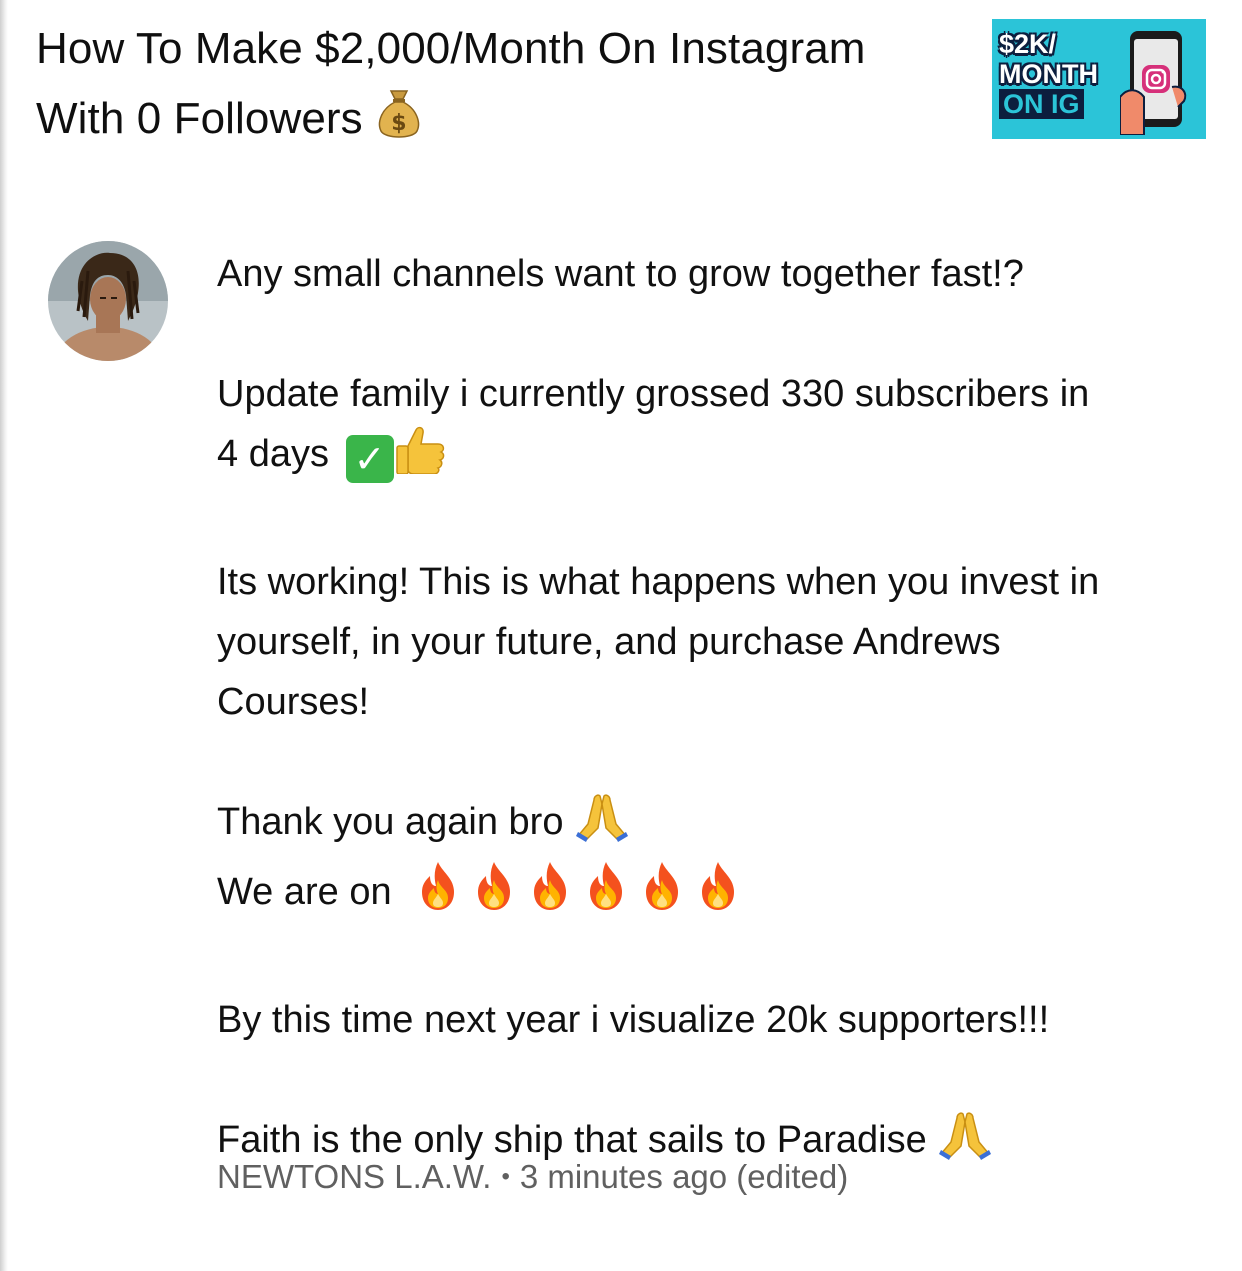 Image resolution: width=1242 pixels, height=1271 pixels. What do you see at coordinates (199, 118) in the screenshot?
I see `video-title-line2: With 0 Followers` at bounding box center [199, 118].